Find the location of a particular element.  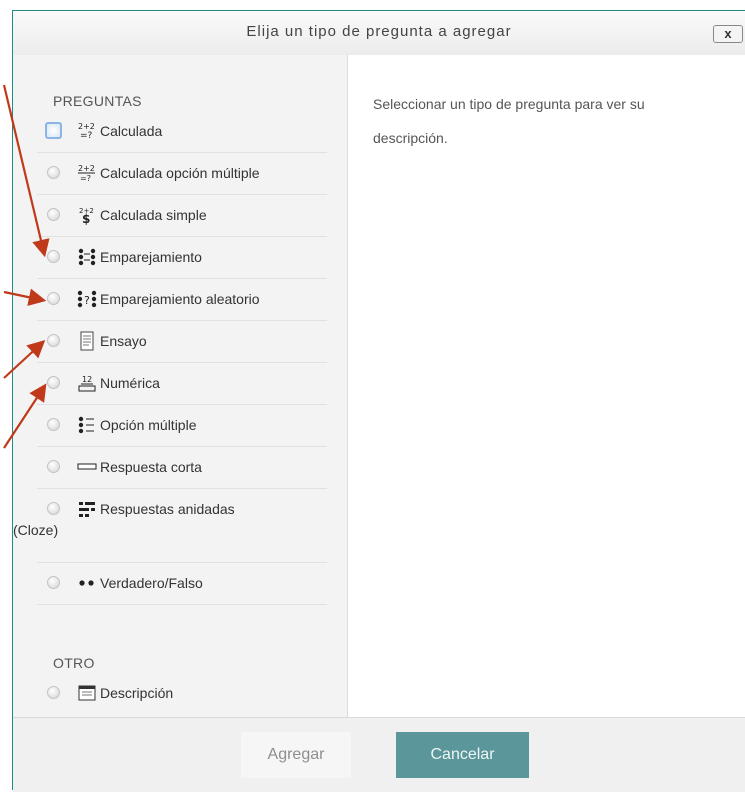

option-emparejamiento: Emparejamiento is located at coordinates (182, 258).